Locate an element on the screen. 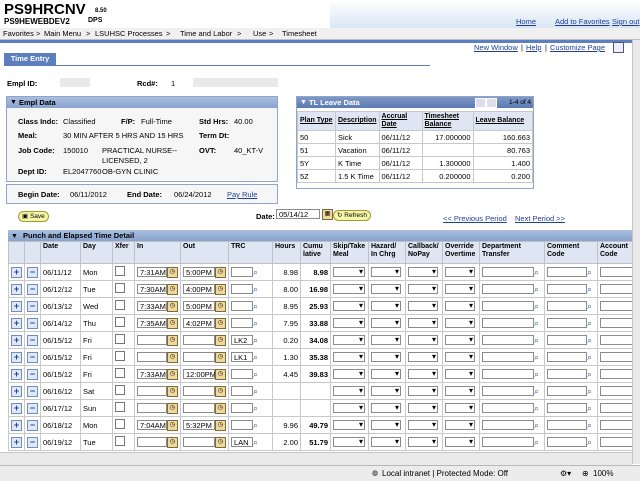 The height and width of the screenshot is (481, 640). previous-period-link: << Previous Period is located at coordinates (475, 218).